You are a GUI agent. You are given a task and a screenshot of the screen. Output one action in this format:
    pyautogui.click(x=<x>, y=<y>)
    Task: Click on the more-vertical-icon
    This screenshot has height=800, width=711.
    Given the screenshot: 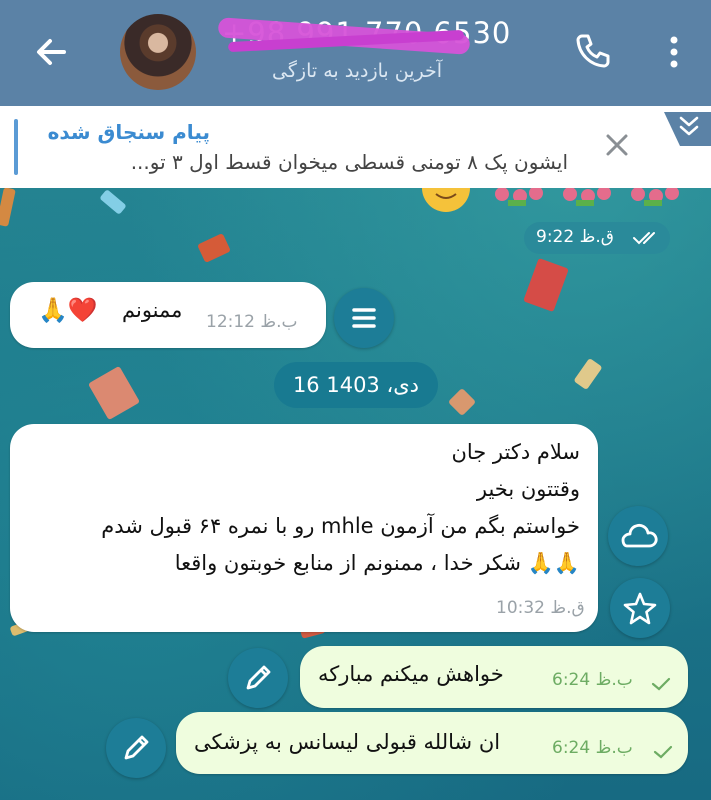 What is the action you would take?
    pyautogui.click(x=674, y=52)
    